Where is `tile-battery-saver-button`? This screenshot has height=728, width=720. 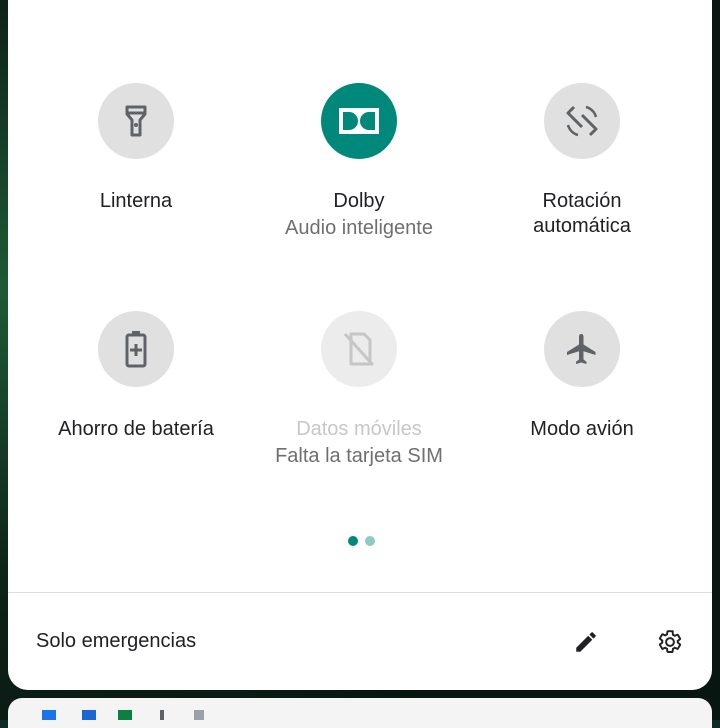 tile-battery-saver-button is located at coordinates (136, 349).